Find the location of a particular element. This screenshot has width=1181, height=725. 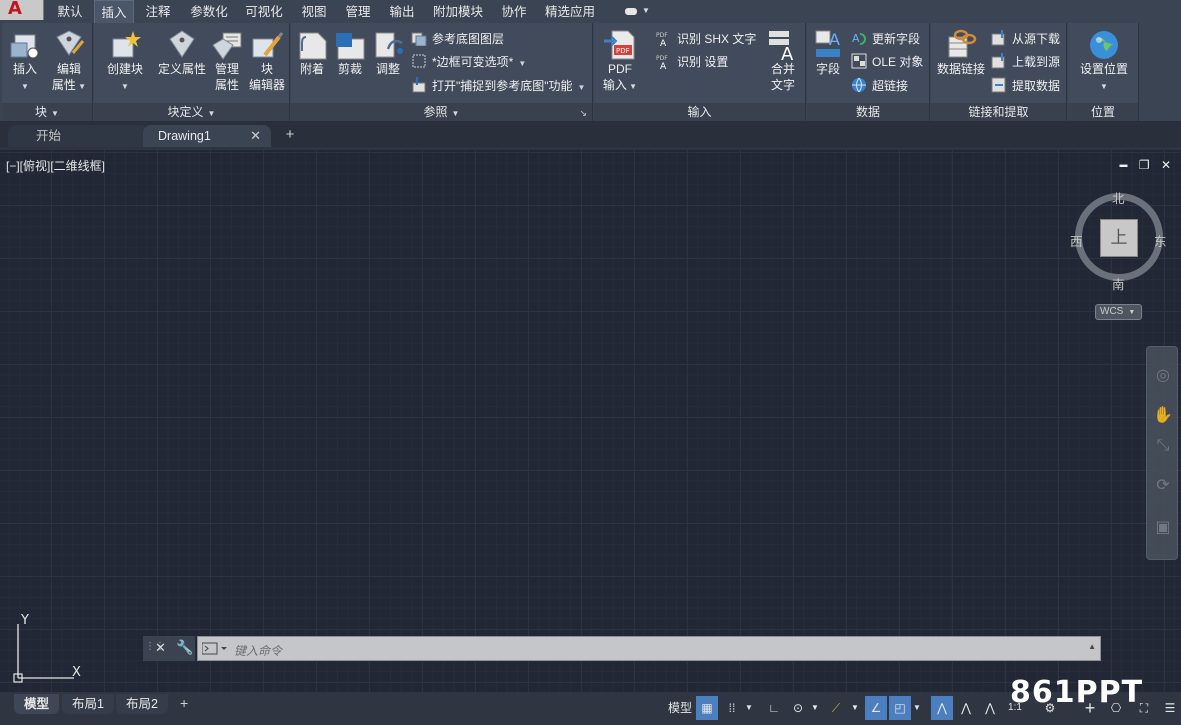

compass-north: 北 is located at coordinates (1118, 197).